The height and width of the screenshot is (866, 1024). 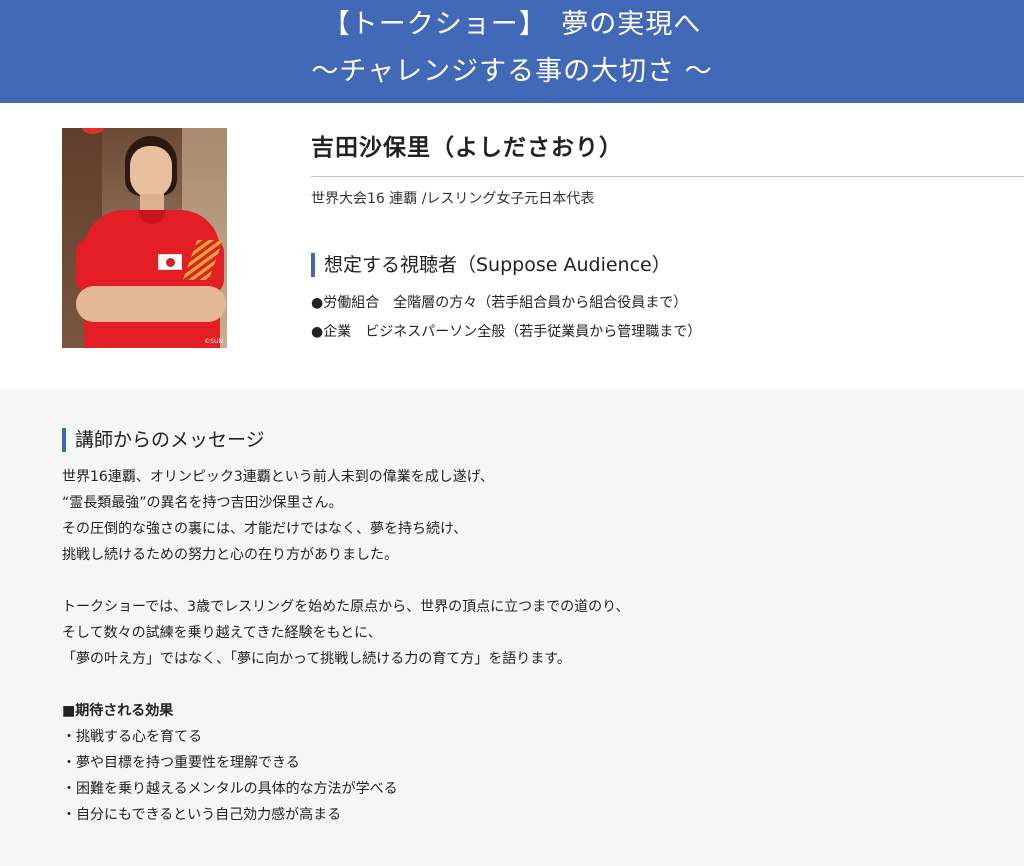 I want to click on effect-item: ・自分にもできるという自己効力感が高まる, so click(x=202, y=815).